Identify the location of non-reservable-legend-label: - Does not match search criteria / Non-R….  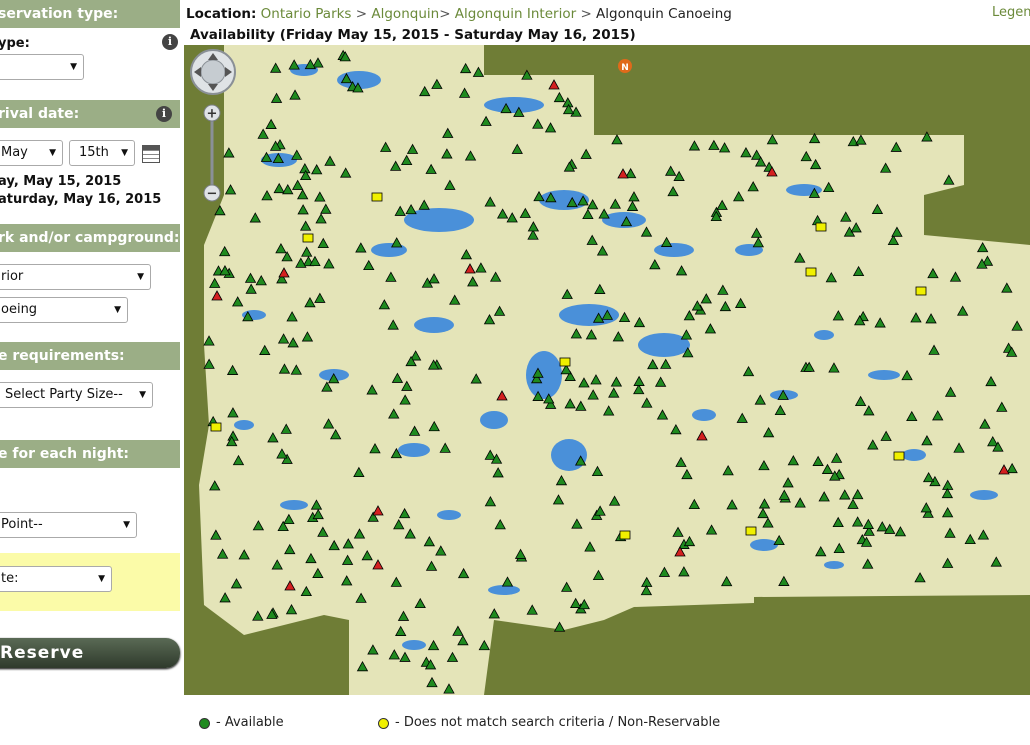
(558, 722).